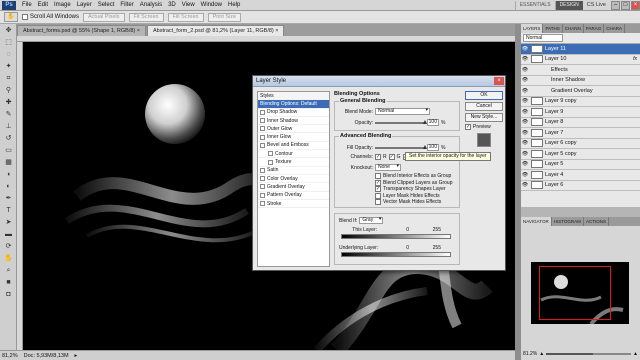  Describe the element at coordinates (580, 123) in the screenshot. I see `layer-row: 👁 Layer 8` at that location.